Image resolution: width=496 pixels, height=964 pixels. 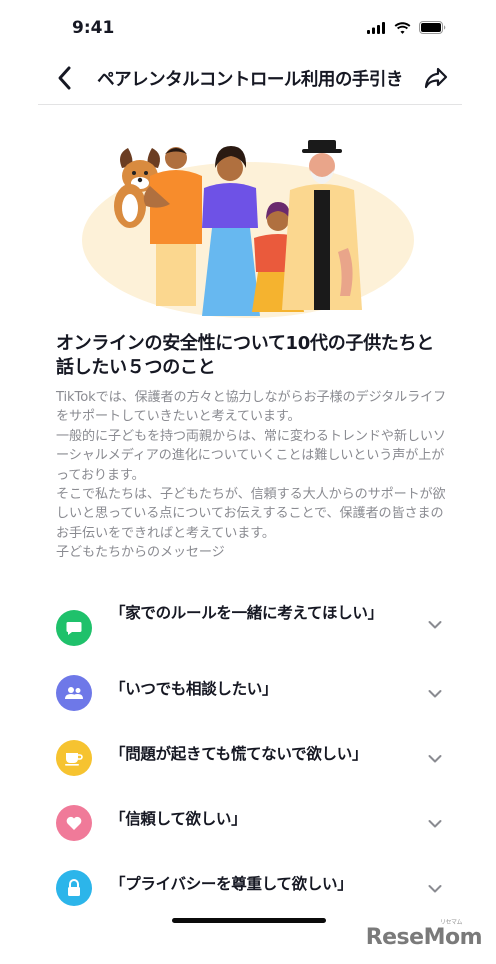 I want to click on watermark-text: ReseMom, so click(x=424, y=937).